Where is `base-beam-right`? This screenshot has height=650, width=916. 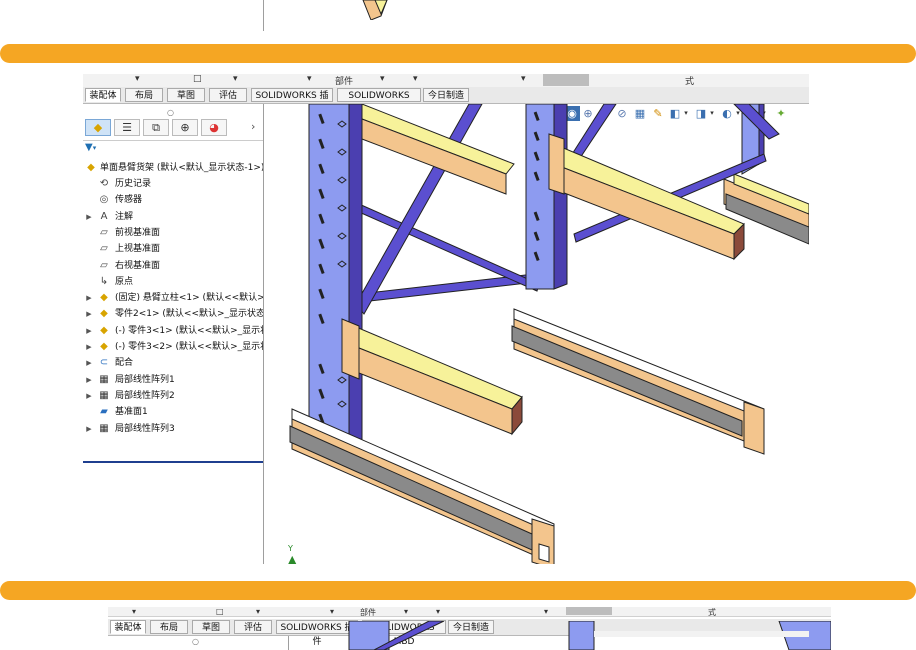
base-beam-right is located at coordinates (638, 381).